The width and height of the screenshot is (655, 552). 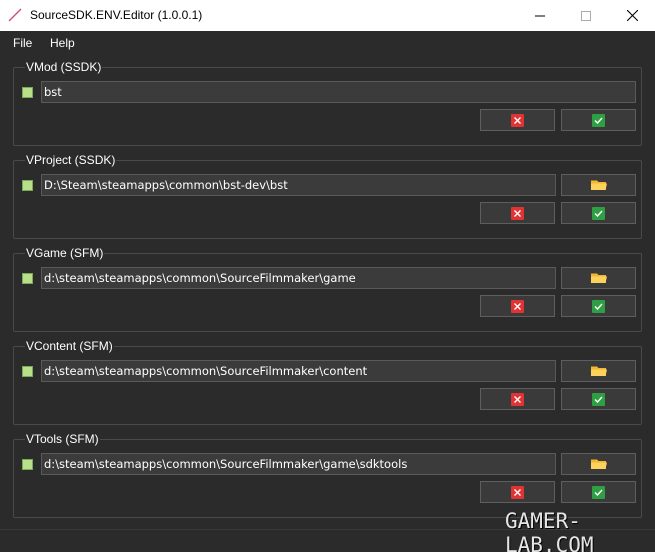 What do you see at coordinates (71, 160) in the screenshot?
I see `group-title: VProject (SSDK)` at bounding box center [71, 160].